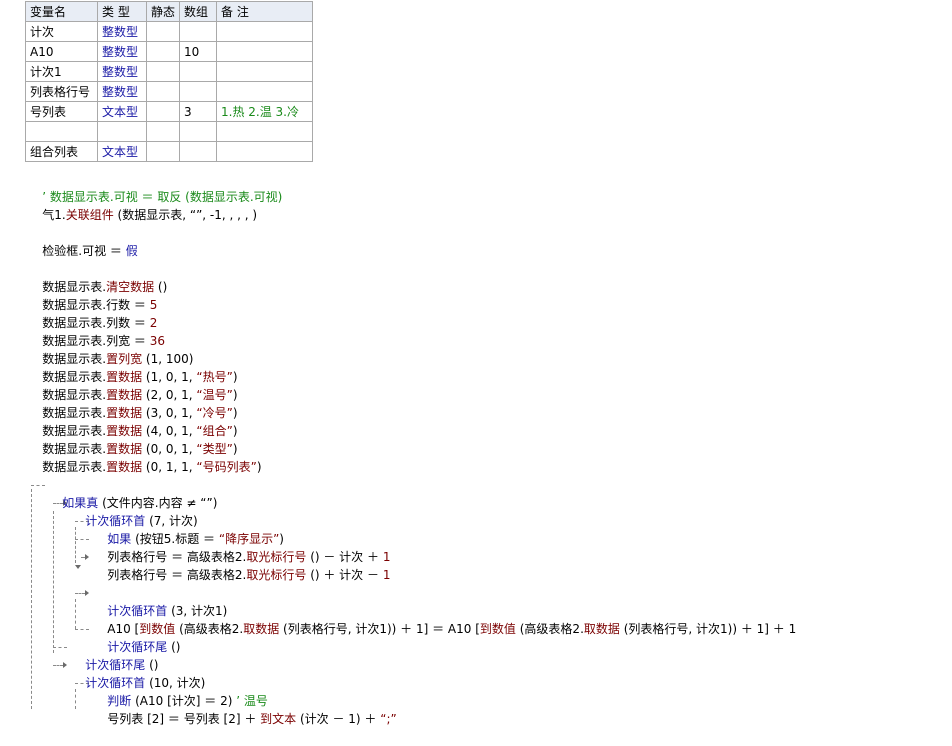 The image size is (952, 746). I want to click on table-row: 号列表 文本型 3 1.热 2.温 3.冷, so click(169, 111).